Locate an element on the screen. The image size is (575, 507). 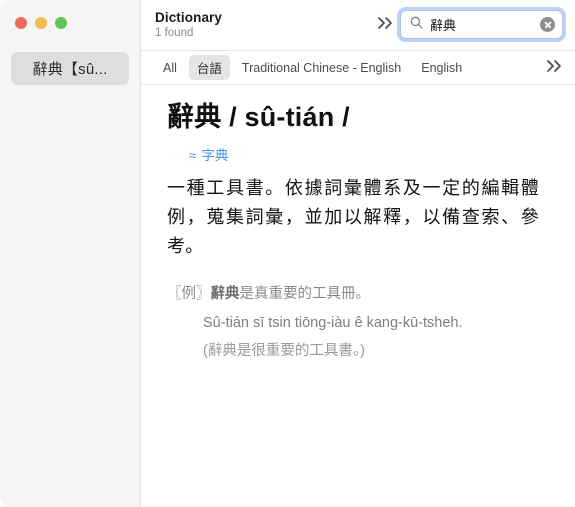
approx-equal-icon: ≈ is located at coordinates (193, 155).